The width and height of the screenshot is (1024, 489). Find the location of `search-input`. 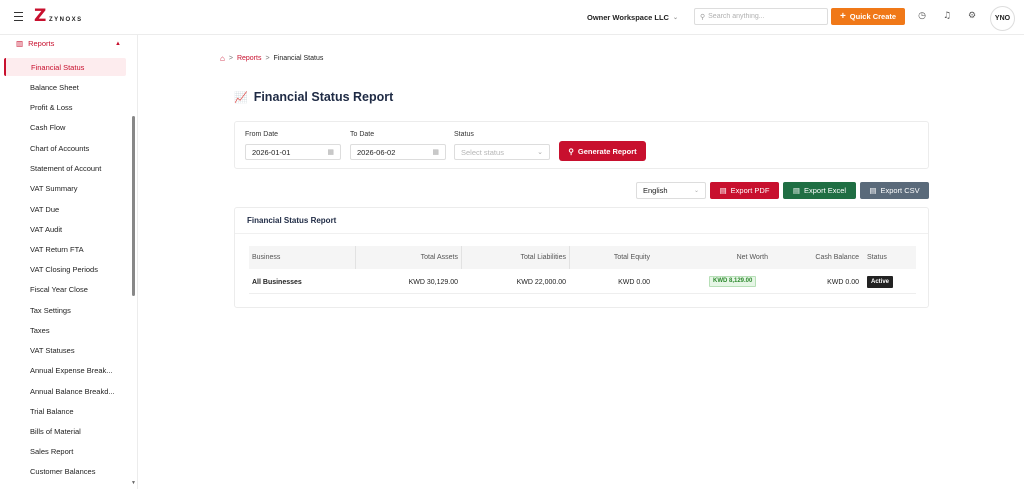

search-input is located at coordinates (763, 16).